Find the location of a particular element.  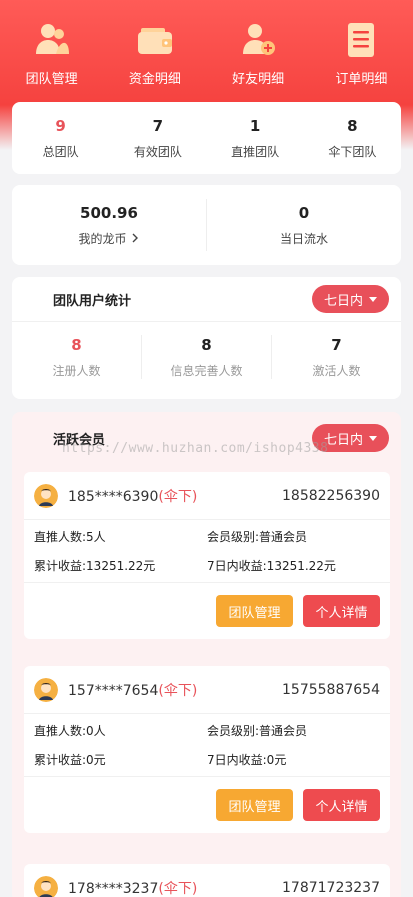

member-header: 157****7654(伞下) 15755887654 is located at coordinates (207, 690).